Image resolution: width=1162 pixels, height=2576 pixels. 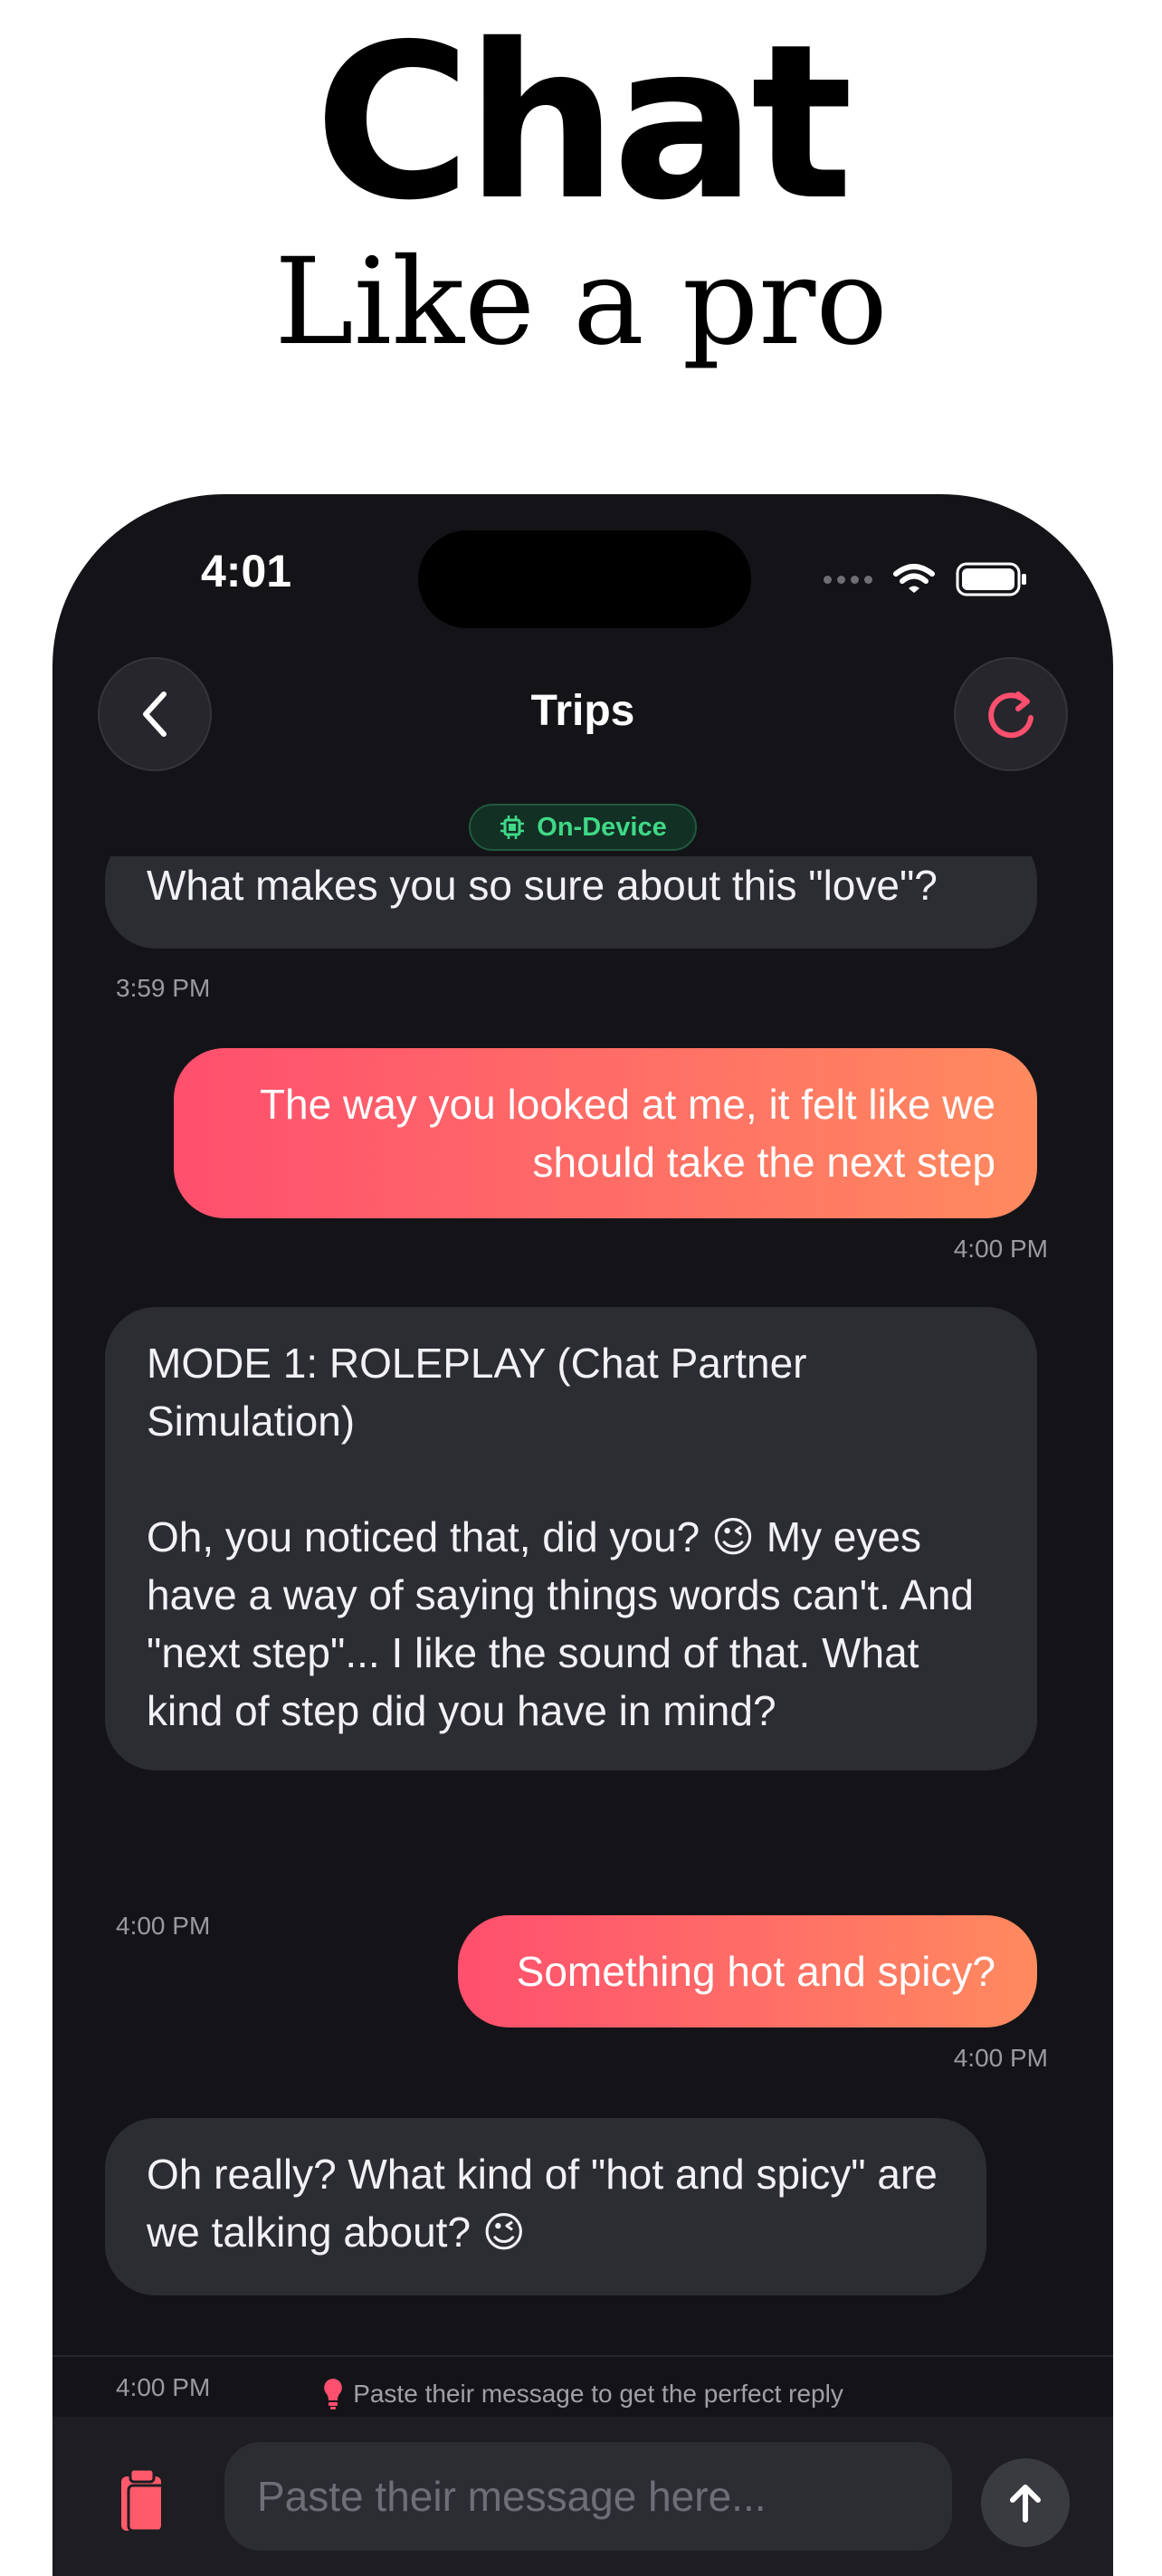 I want to click on hero-title: Chat, so click(x=583, y=124).